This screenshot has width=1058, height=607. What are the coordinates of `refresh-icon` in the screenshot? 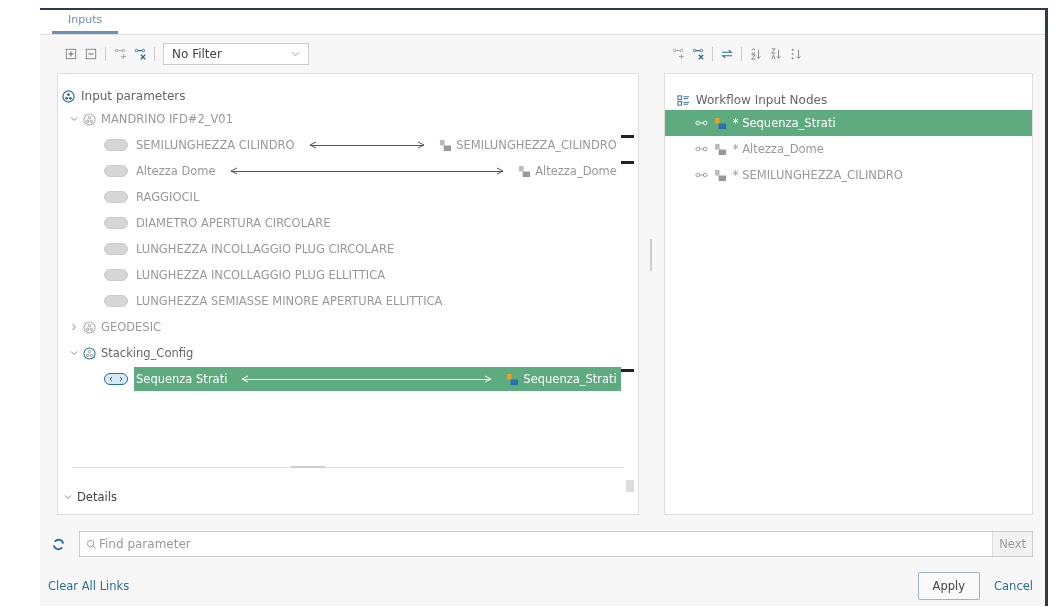 It's located at (58, 544).